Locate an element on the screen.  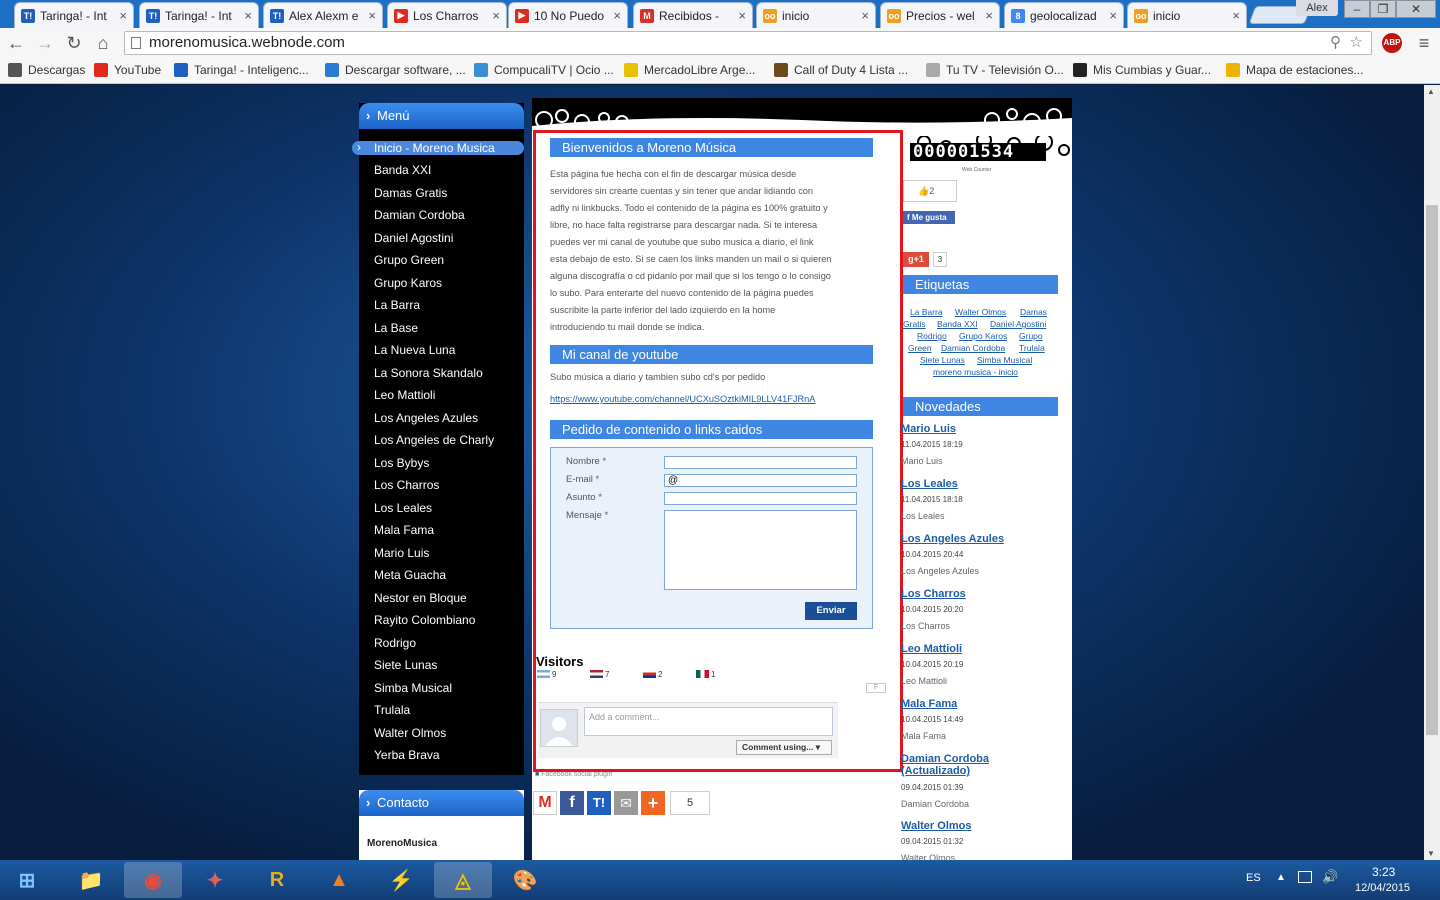
menu-item: Yerba Brava is located at coordinates (407, 755).